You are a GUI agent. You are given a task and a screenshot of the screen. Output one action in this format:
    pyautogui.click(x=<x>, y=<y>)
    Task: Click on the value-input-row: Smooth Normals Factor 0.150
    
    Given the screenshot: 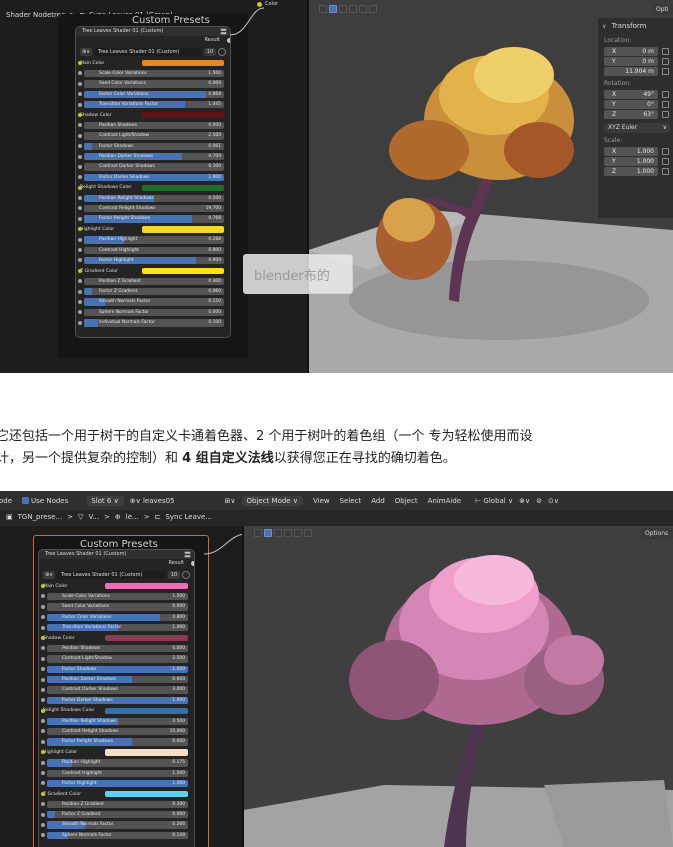 What is the action you would take?
    pyautogui.click(x=153, y=302)
    